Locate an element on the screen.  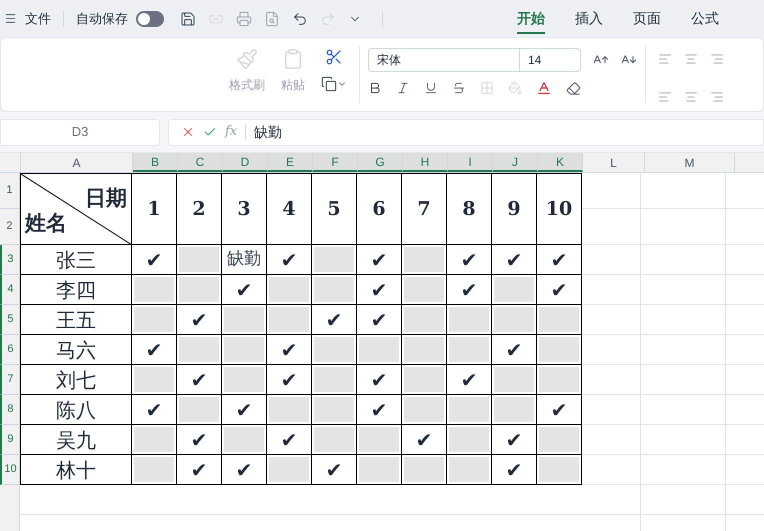
table-cell: 7 is located at coordinates (424, 209).